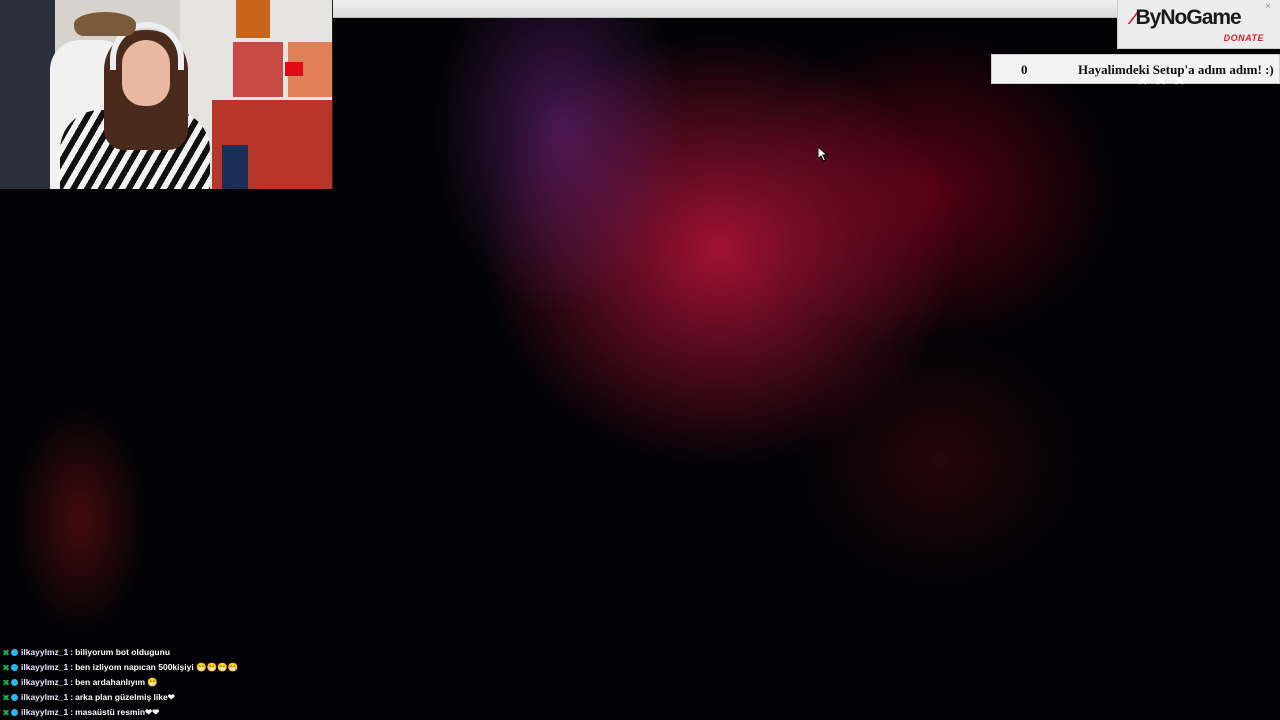 This screenshot has height=720, width=1280. What do you see at coordinates (116, 682) in the screenshot?
I see `chat-text: ben ardahanlıyım 😁` at bounding box center [116, 682].